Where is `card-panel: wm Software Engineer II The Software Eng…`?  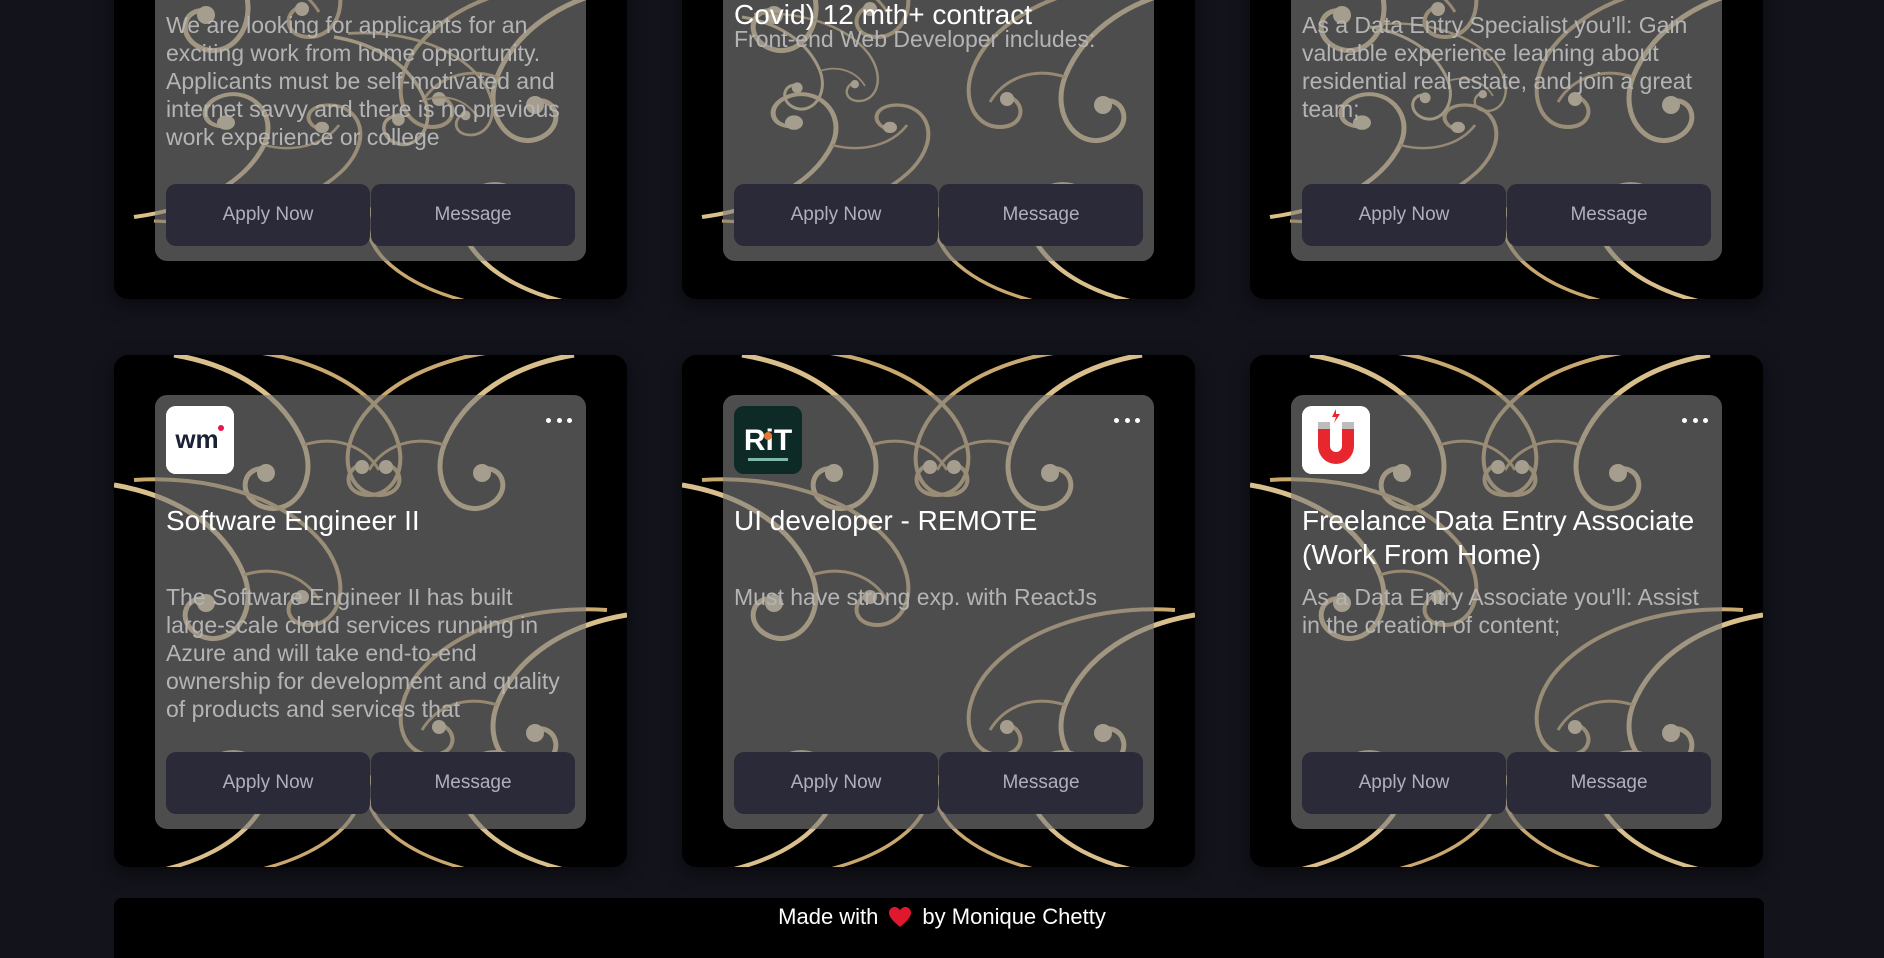
card-panel: wm Software Engineer II The Software Eng… is located at coordinates (370, 612).